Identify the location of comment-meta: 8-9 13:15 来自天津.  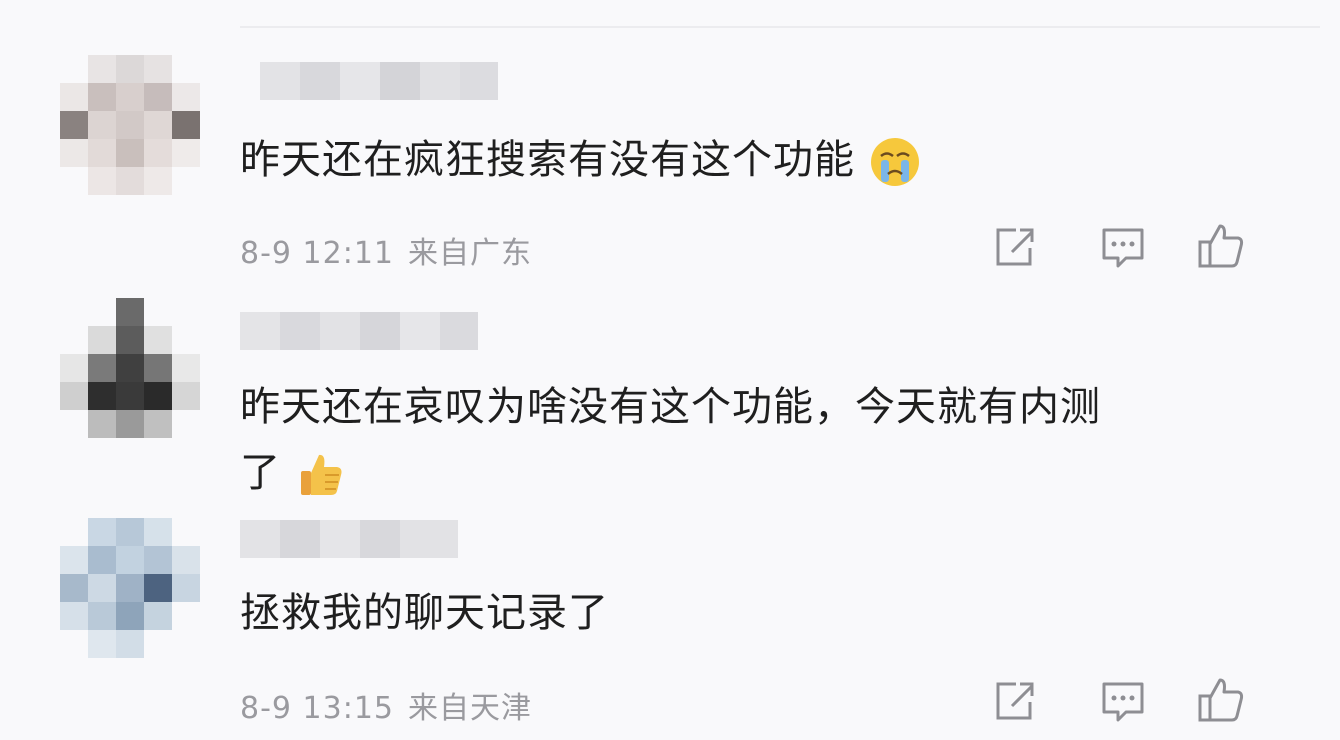
(393, 705).